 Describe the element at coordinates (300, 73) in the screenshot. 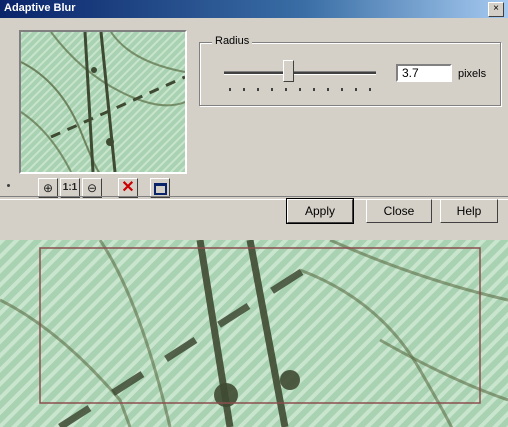

I see `radius-slider-track` at that location.